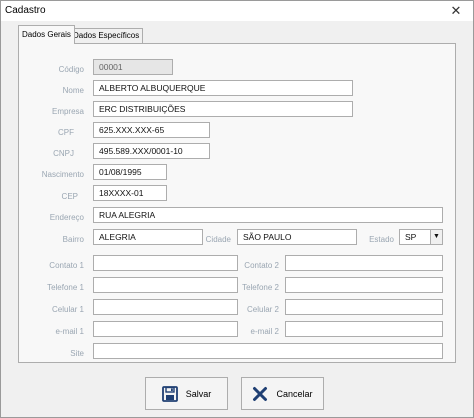 The image size is (474, 418). Describe the element at coordinates (264, 331) in the screenshot. I see `email2-label: e-mail 2` at that location.